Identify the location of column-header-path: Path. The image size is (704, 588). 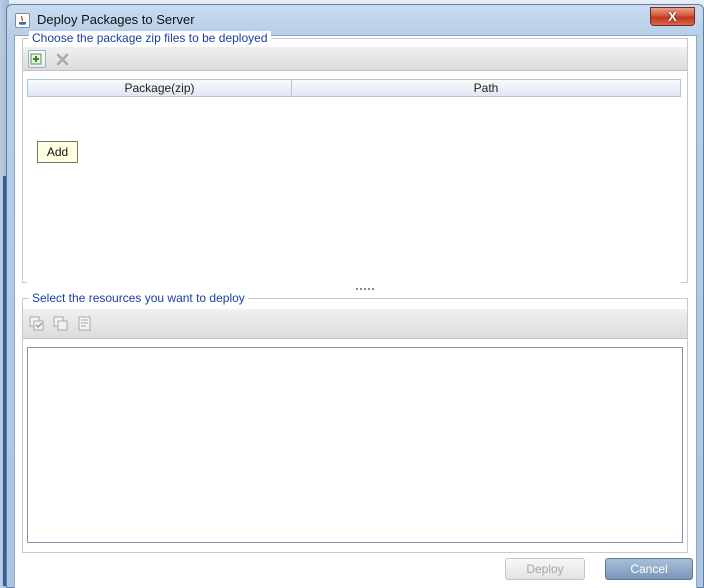
(486, 88).